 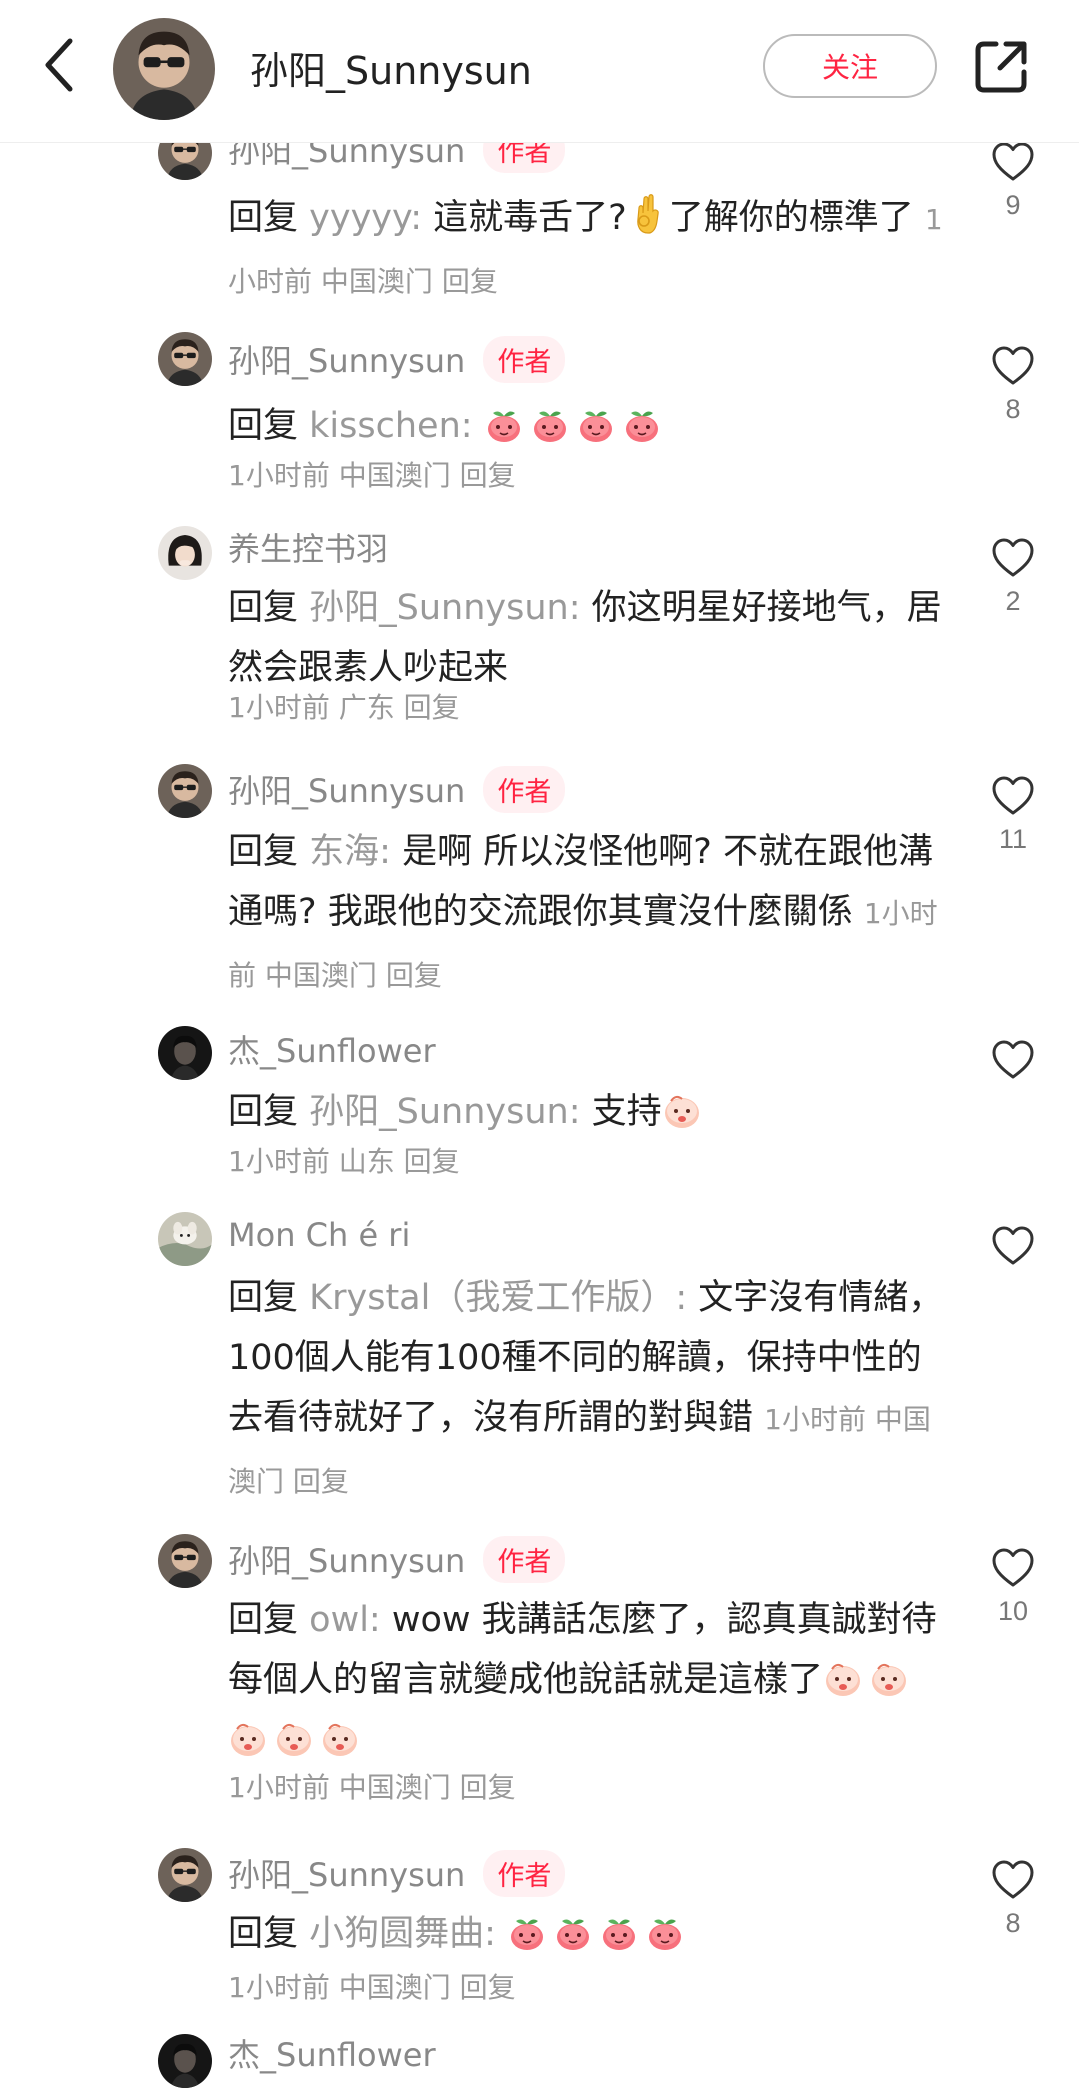 What do you see at coordinates (344, 1162) in the screenshot?
I see `comment-meta: 1小时前 山东 回复` at bounding box center [344, 1162].